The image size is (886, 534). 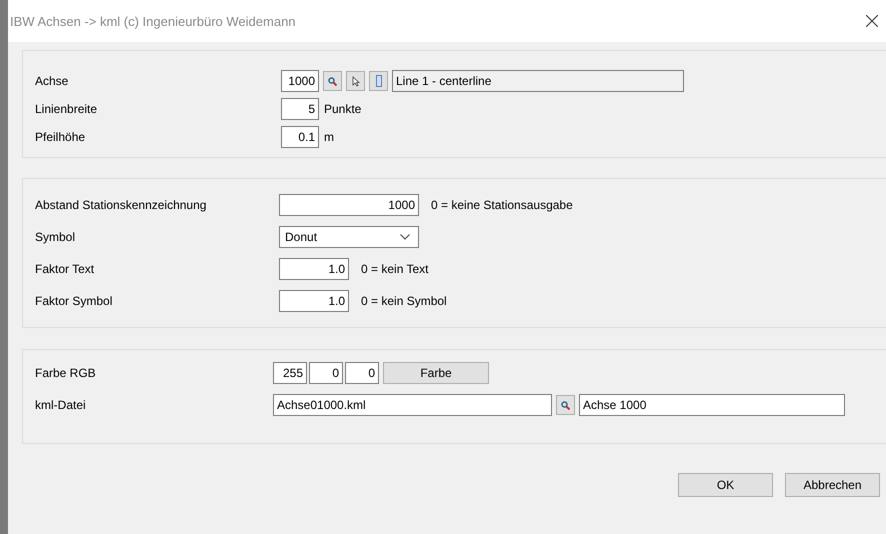 What do you see at coordinates (538, 81) in the screenshot?
I see `axis-name-field: Line 1 - centerline` at bounding box center [538, 81].